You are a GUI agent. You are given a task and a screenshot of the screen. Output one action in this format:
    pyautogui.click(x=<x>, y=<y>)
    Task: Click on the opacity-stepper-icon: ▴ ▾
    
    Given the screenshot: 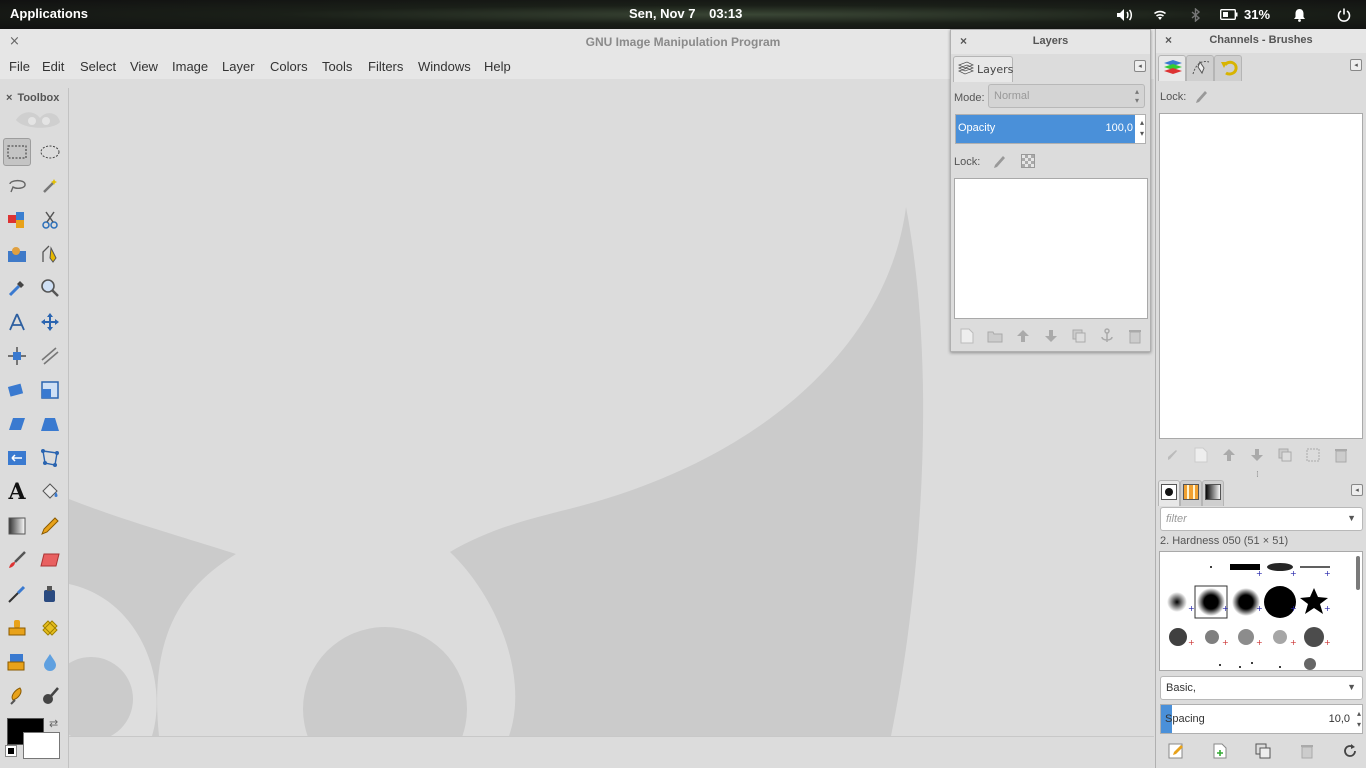 What is the action you would take?
    pyautogui.click(x=1142, y=128)
    